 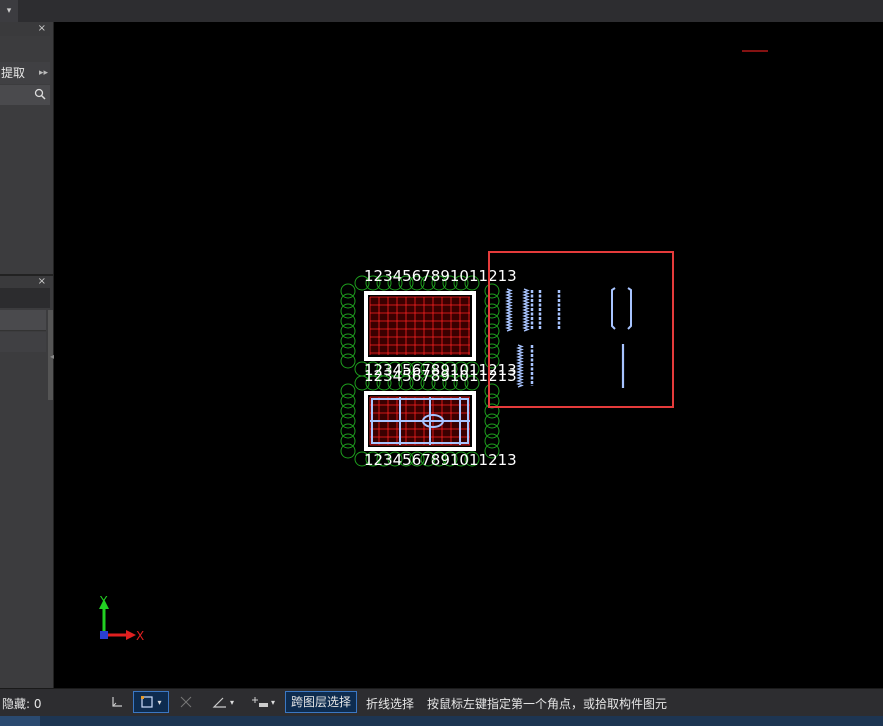 What do you see at coordinates (25, 190) in the screenshot?
I see `tree-list` at bounding box center [25, 190].